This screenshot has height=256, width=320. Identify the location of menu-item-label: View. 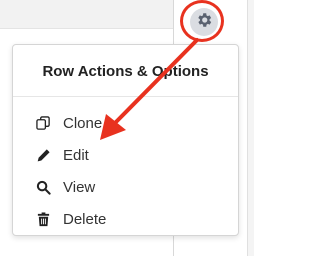
(79, 187).